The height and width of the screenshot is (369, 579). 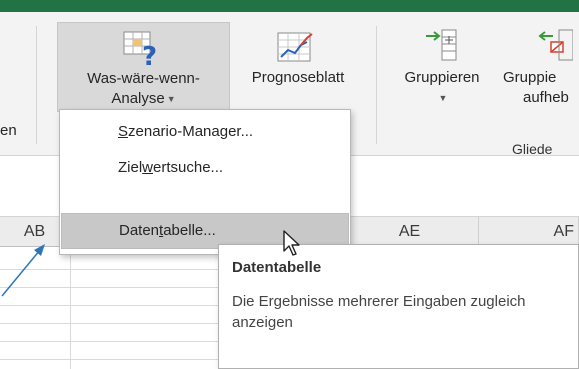 I want to click on forecast-sheet-icon, so click(x=295, y=50).